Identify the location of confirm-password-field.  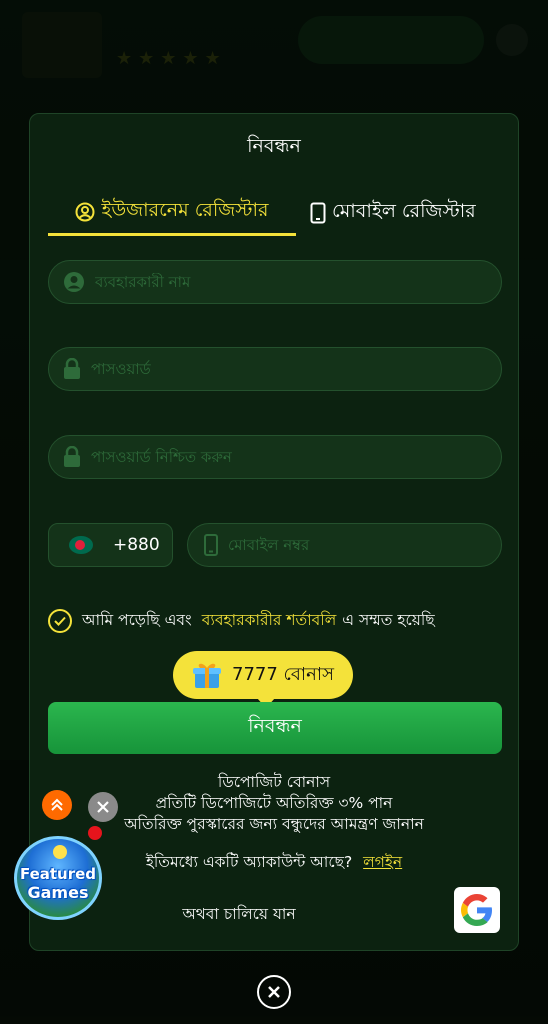
(275, 457).